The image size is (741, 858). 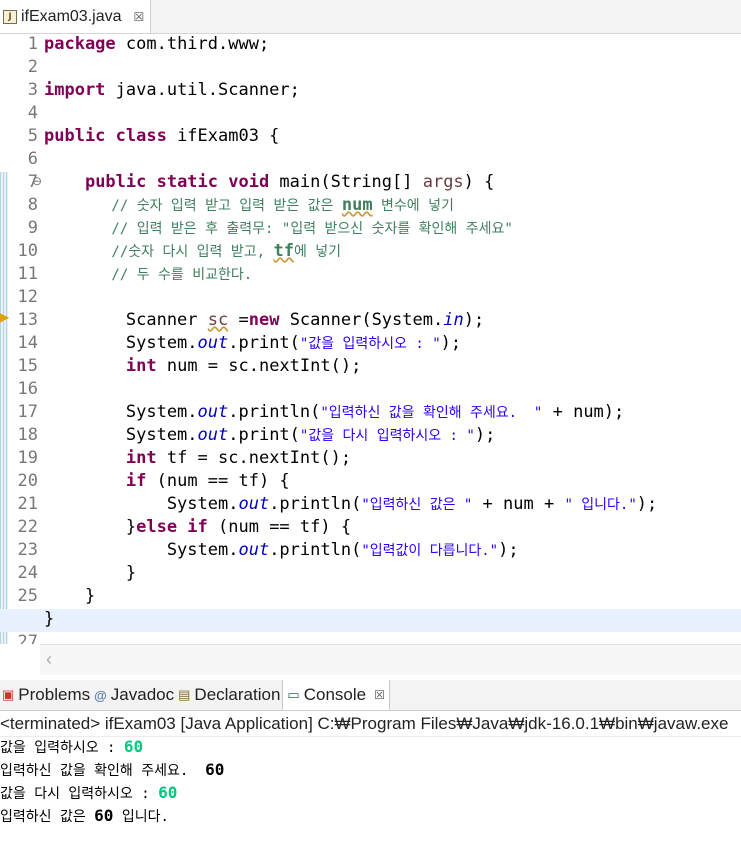 What do you see at coordinates (370, 748) in the screenshot?
I see `console-line: 값을 입력하시오 : 60` at bounding box center [370, 748].